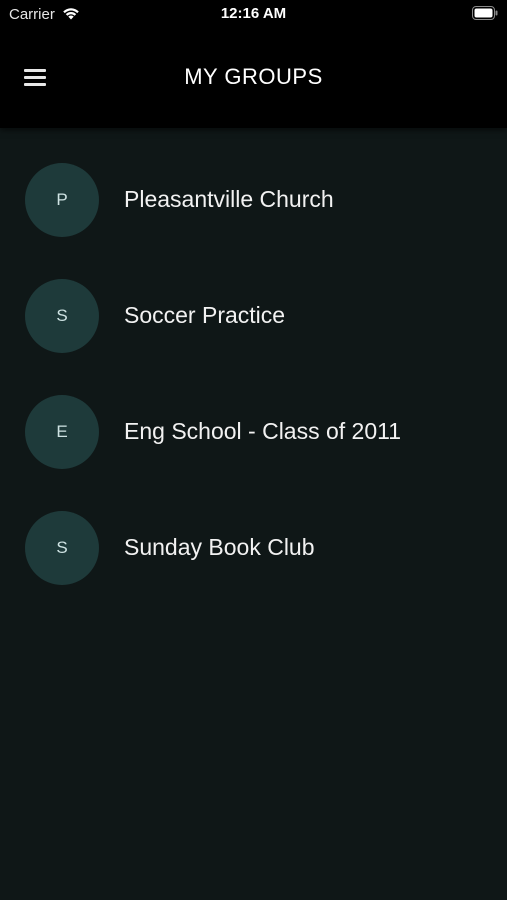  What do you see at coordinates (62, 200) in the screenshot?
I see `avatar: P` at bounding box center [62, 200].